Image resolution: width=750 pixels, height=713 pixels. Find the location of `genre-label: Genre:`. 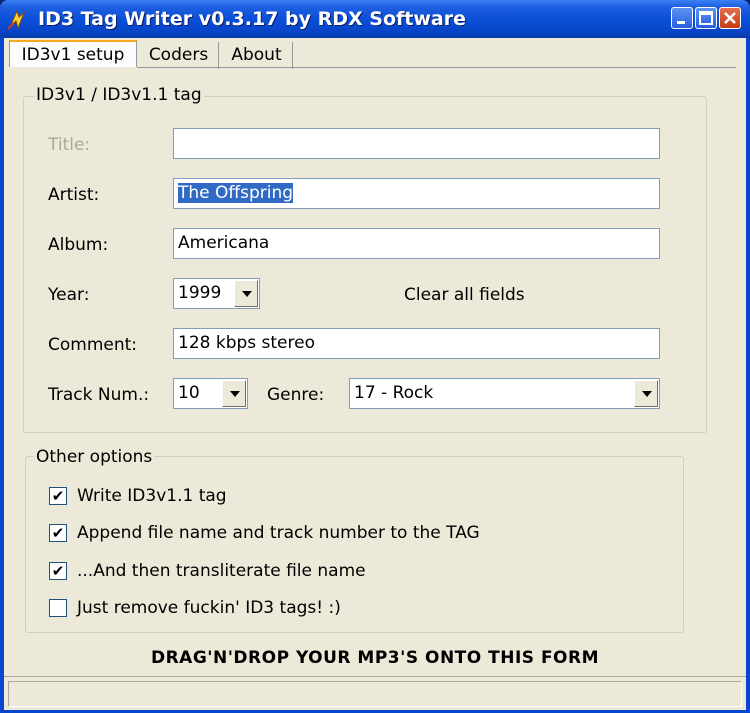

genre-label: Genre: is located at coordinates (296, 395).